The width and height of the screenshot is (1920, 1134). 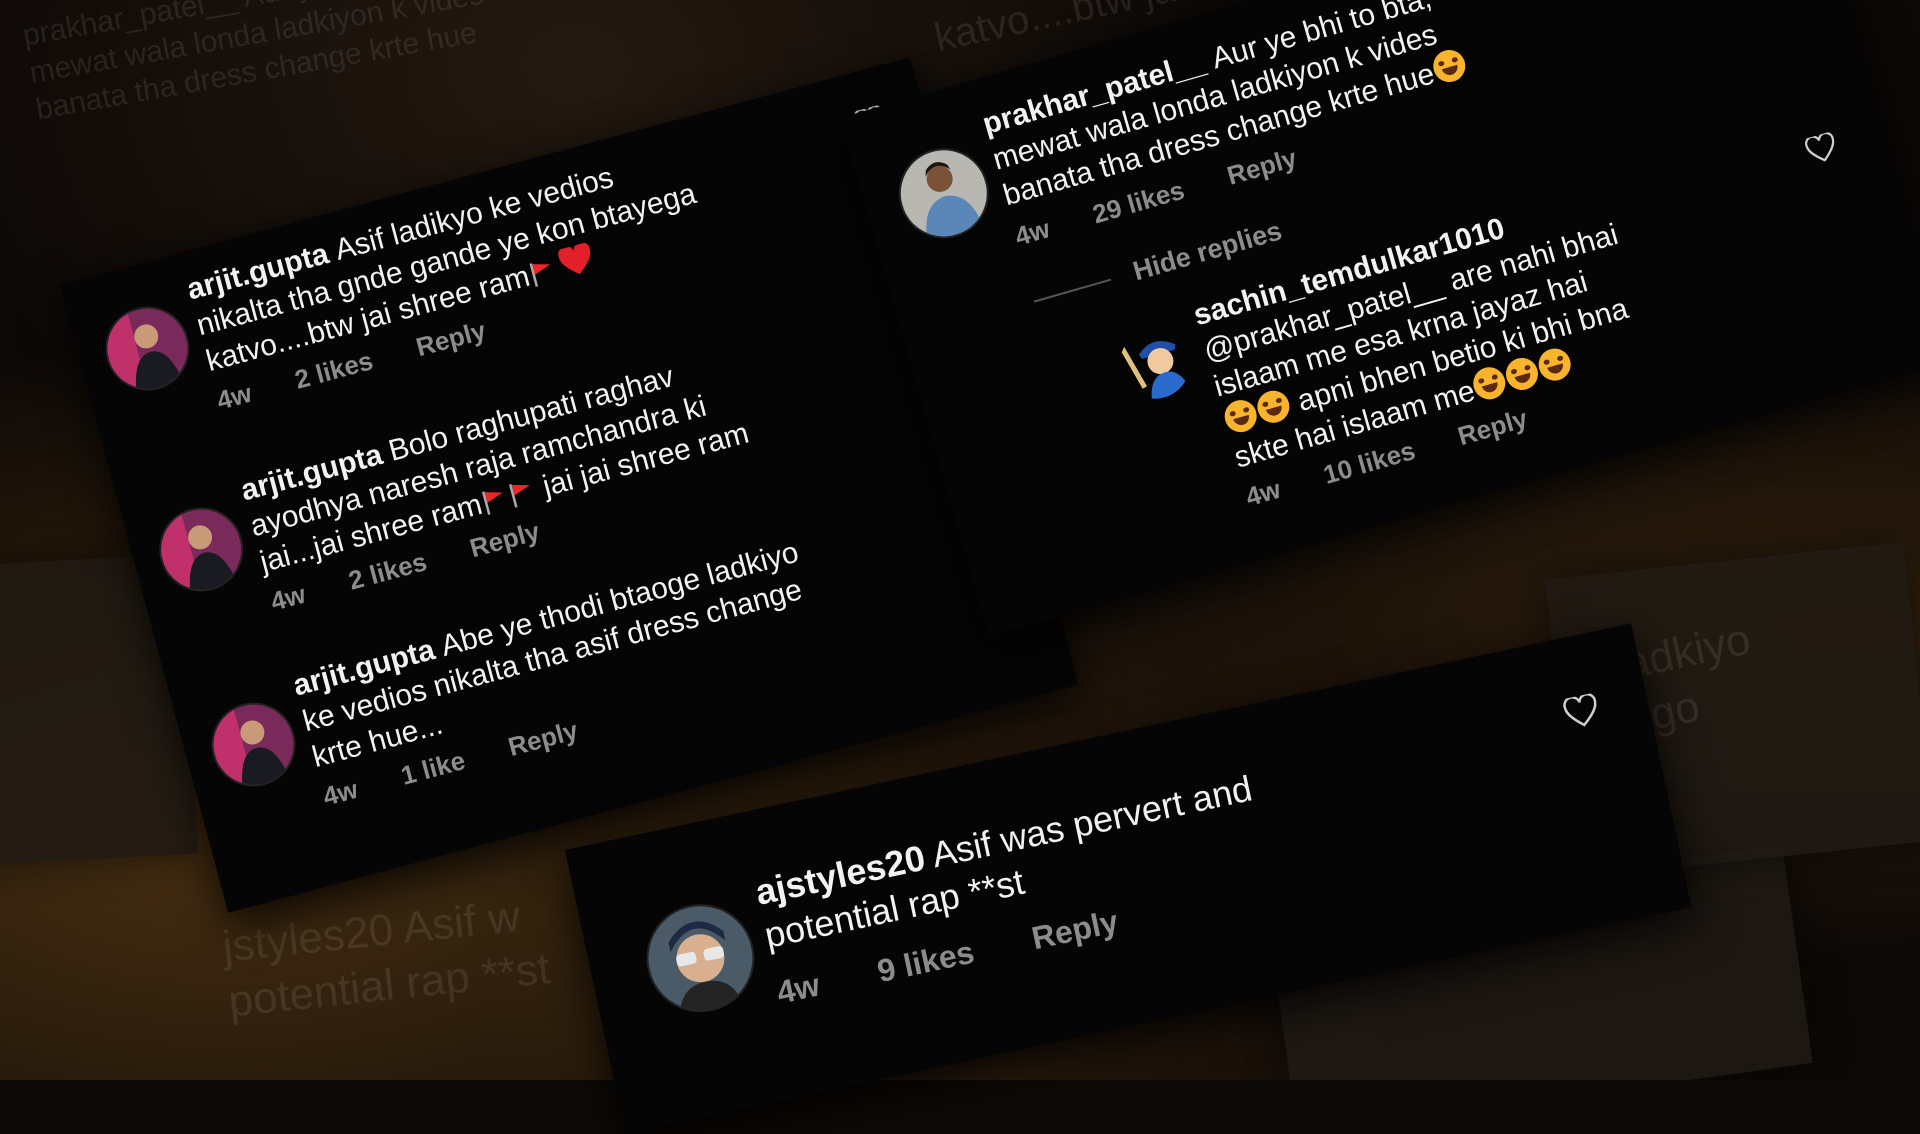 I want to click on red-heart-icon, so click(x=574, y=258).